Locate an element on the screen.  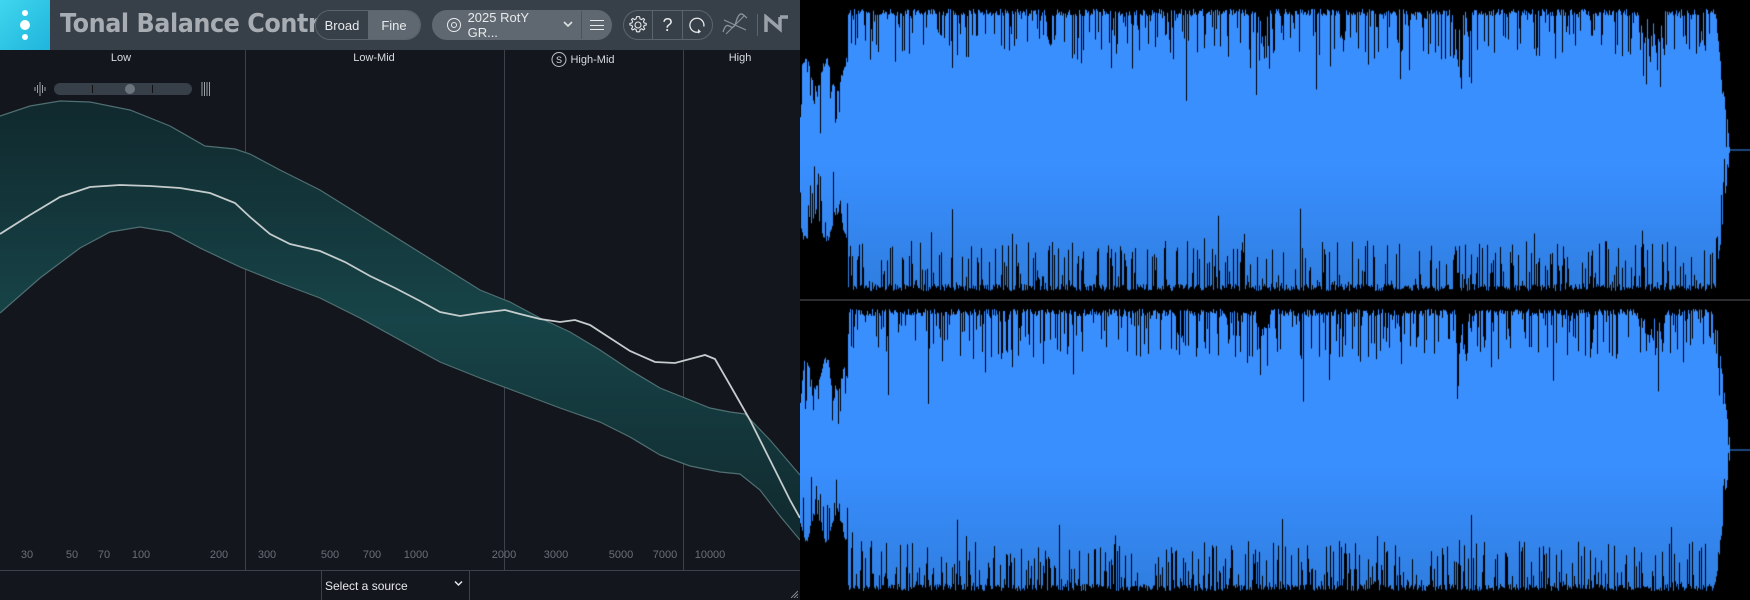
freq-tick: 300 is located at coordinates (267, 555).